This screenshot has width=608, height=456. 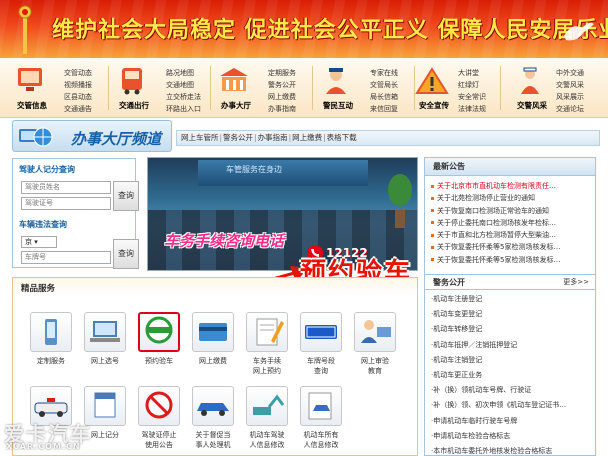 What do you see at coordinates (570, 85) in the screenshot?
I see `category-link: 交警风采` at bounding box center [570, 85].